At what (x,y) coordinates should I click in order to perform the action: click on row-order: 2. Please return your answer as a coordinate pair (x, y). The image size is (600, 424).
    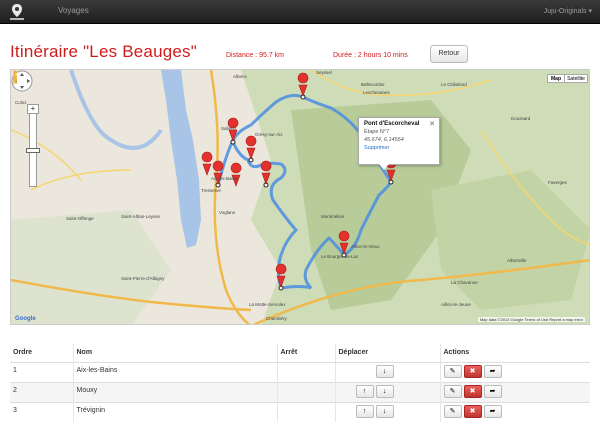
    Looking at the image, I should click on (41, 391).